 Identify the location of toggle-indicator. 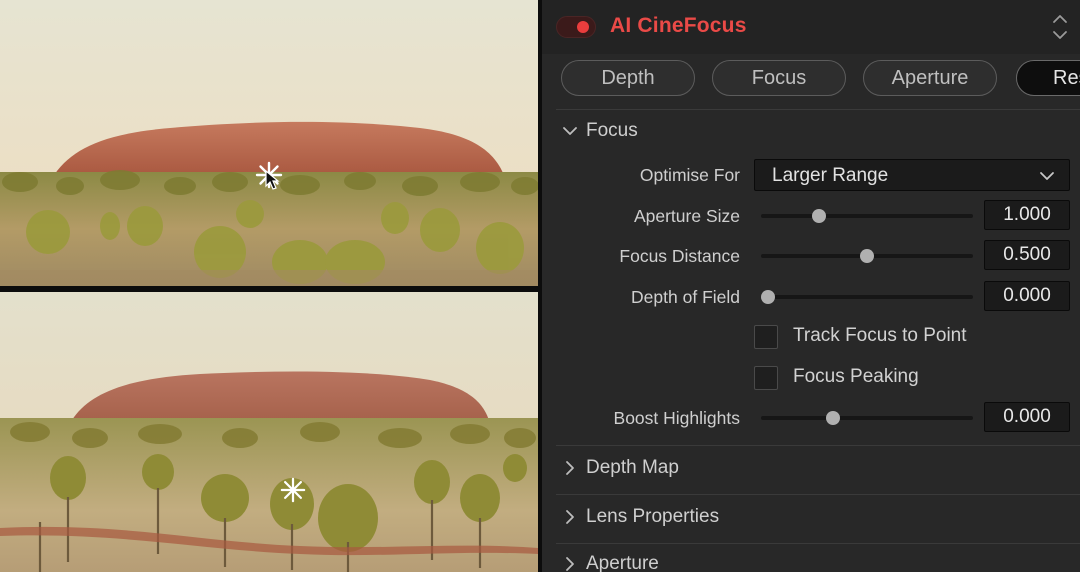
(583, 27).